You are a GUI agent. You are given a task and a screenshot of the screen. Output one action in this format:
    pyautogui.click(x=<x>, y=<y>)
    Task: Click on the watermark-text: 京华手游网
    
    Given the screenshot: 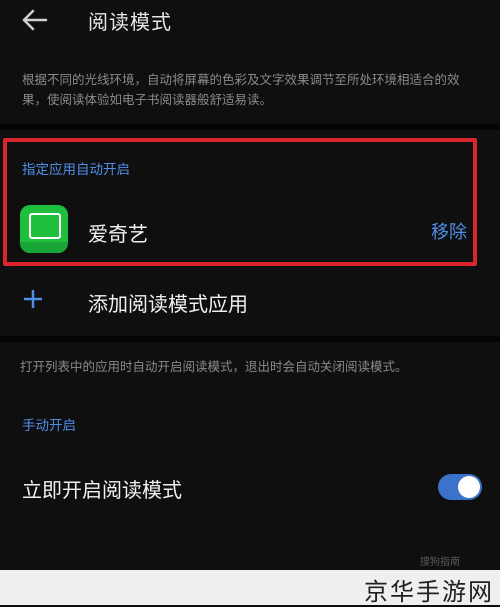 What is the action you would take?
    pyautogui.click(x=429, y=592)
    